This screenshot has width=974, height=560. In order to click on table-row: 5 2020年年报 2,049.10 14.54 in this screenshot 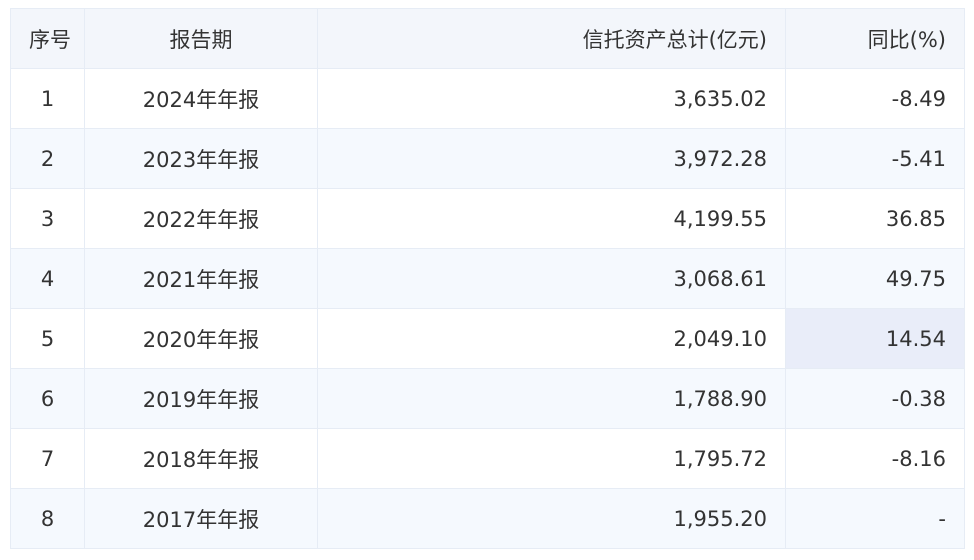, I will do `click(487, 338)`.